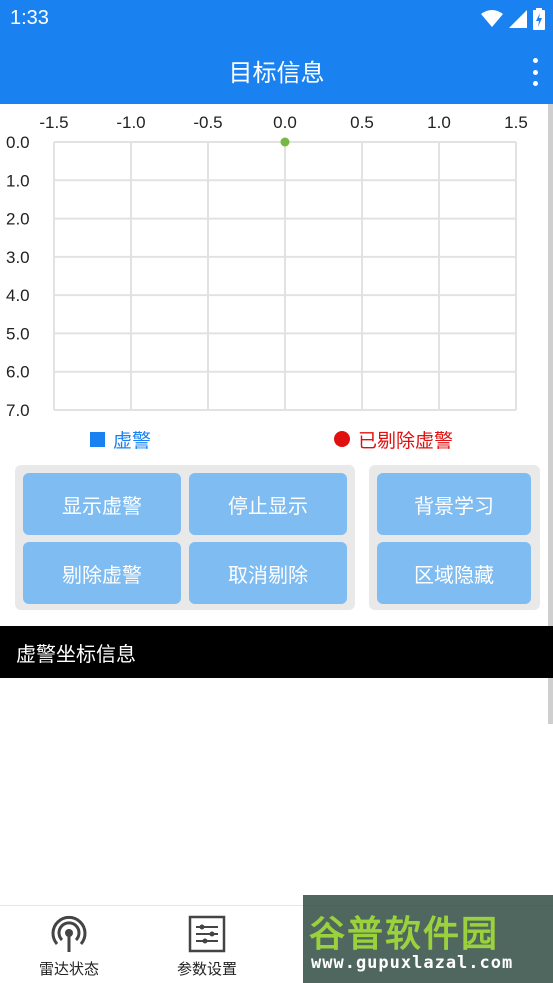 This screenshot has width=553, height=983. What do you see at coordinates (276, 652) in the screenshot?
I see `false-alarm-coordinates-header: 虚警坐标信息` at bounding box center [276, 652].